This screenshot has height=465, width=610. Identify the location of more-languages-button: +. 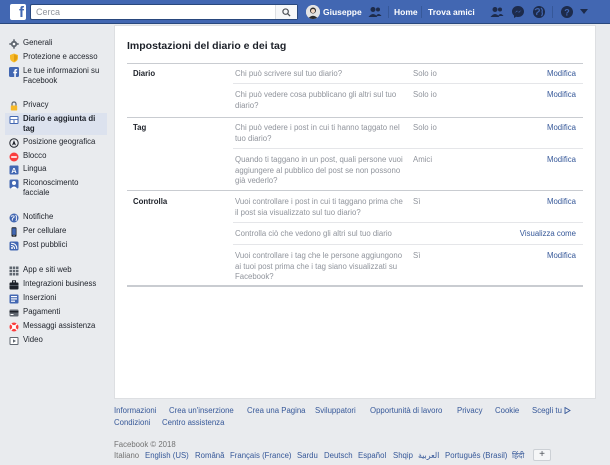
(542, 455).